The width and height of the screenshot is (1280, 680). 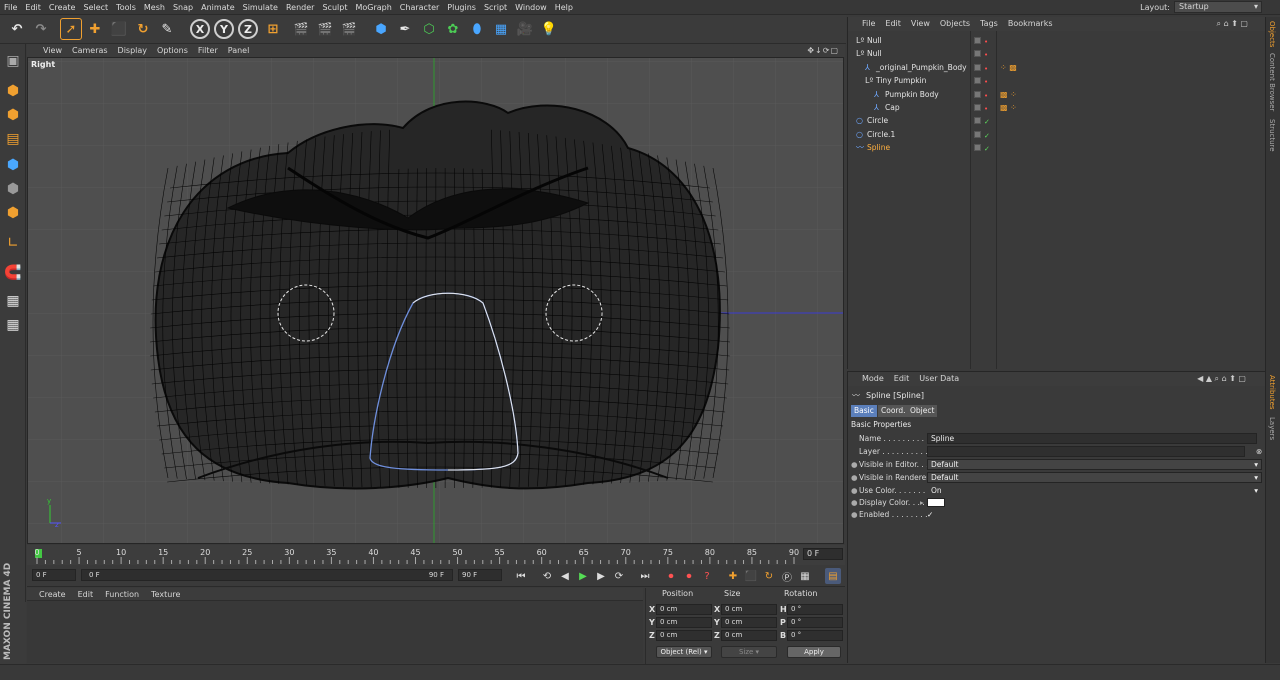 I want to click on menu-select: Select, so click(x=95, y=7).